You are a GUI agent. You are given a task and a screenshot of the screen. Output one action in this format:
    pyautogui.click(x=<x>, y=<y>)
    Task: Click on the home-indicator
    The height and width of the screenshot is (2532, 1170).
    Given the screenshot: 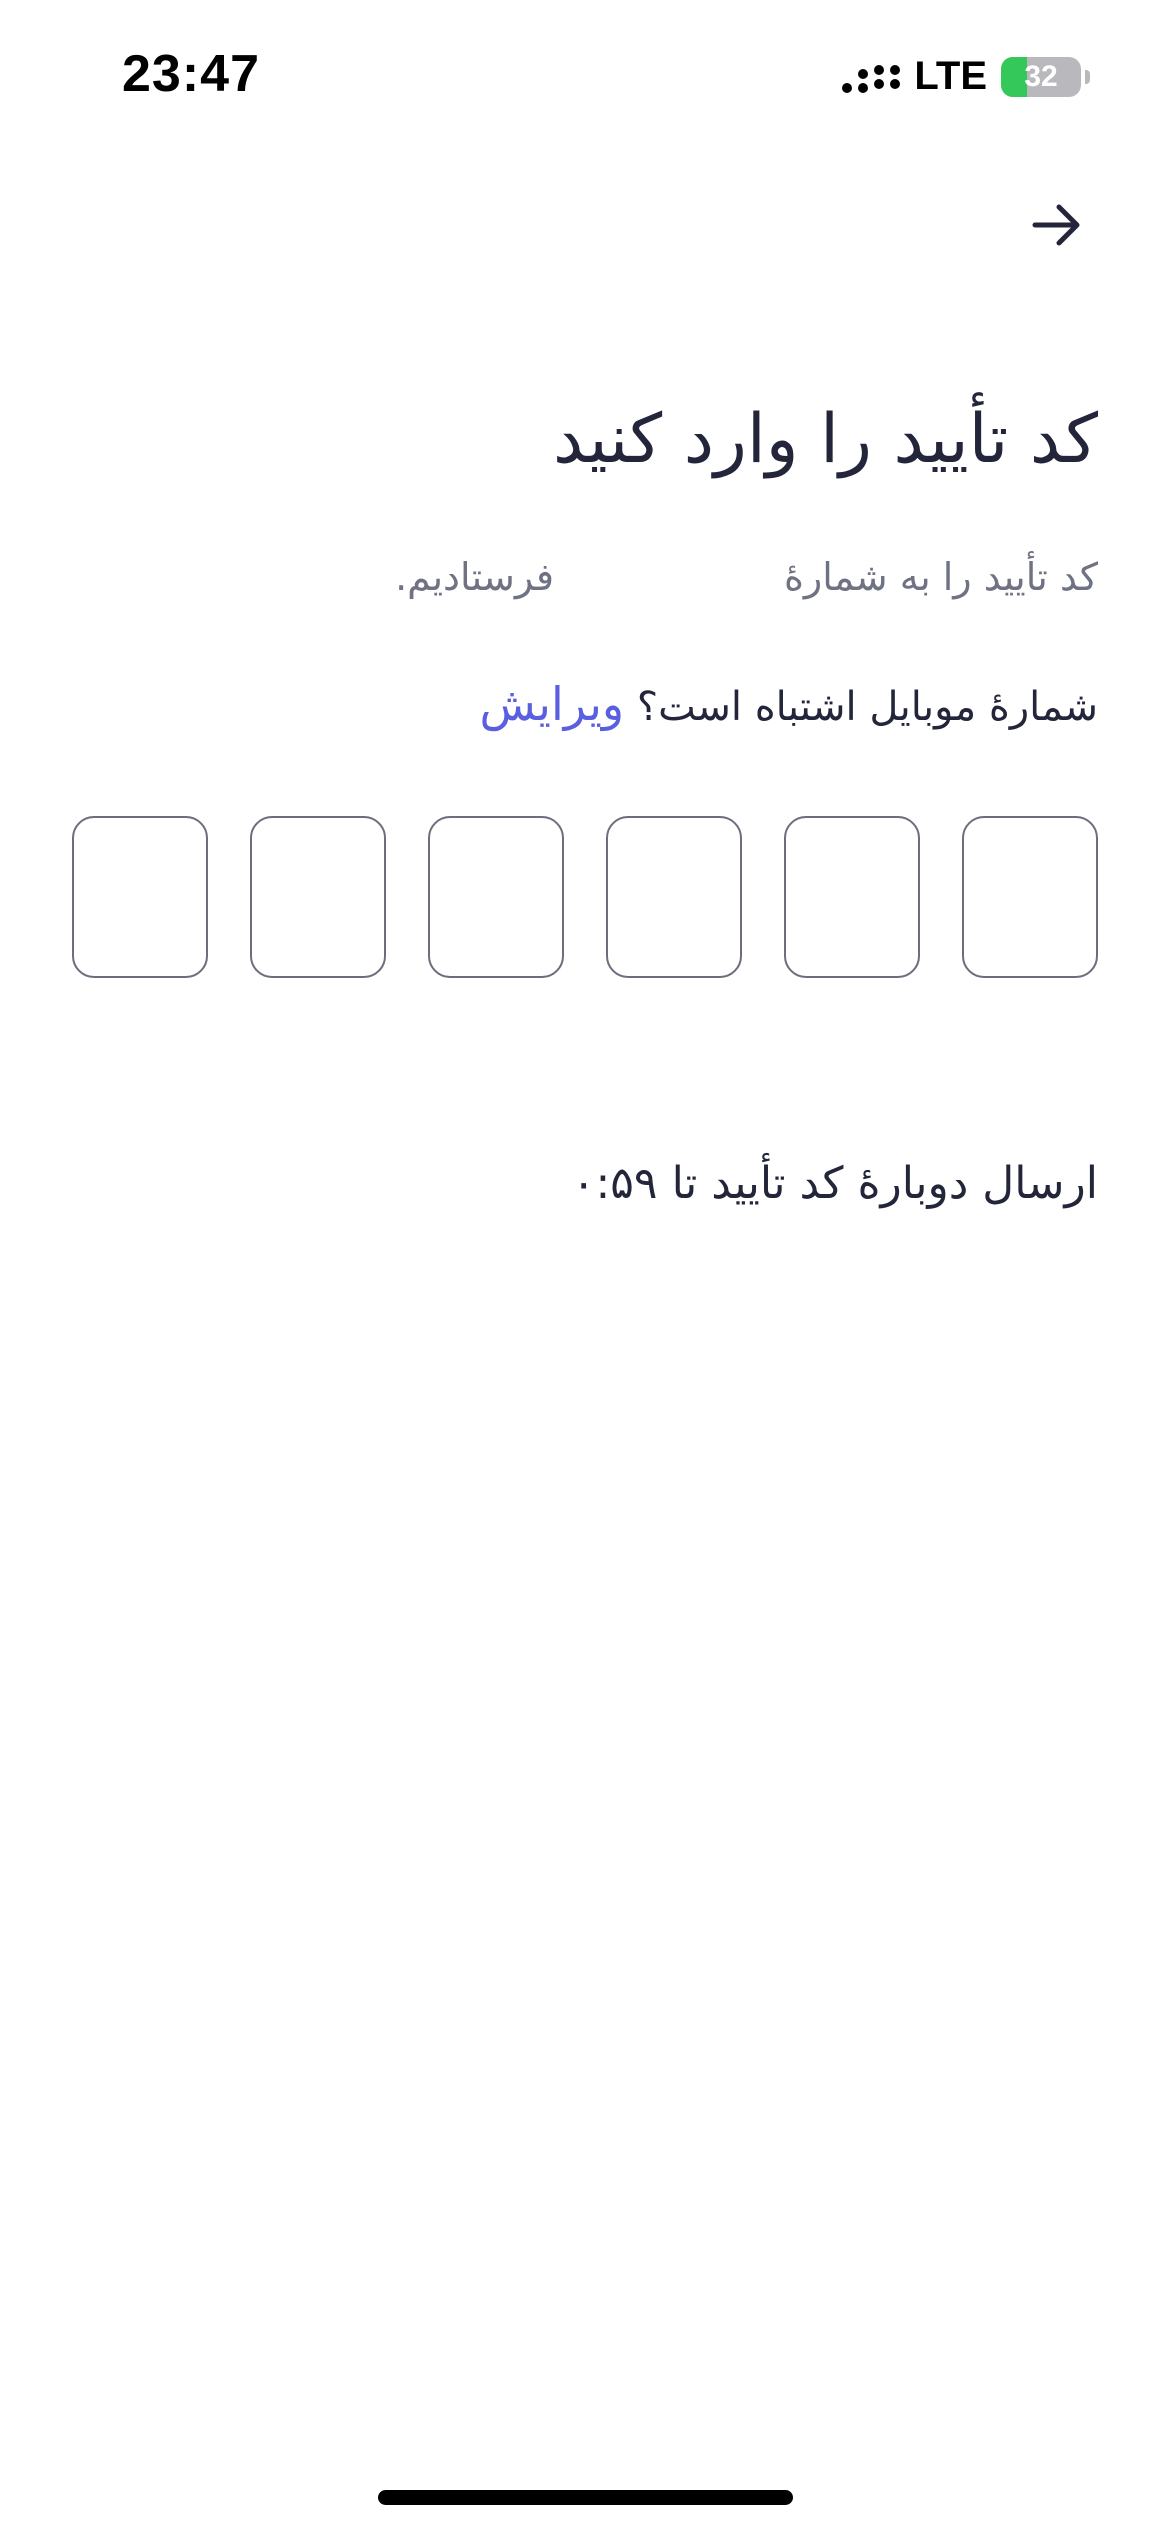 What is the action you would take?
    pyautogui.click(x=585, y=2497)
    